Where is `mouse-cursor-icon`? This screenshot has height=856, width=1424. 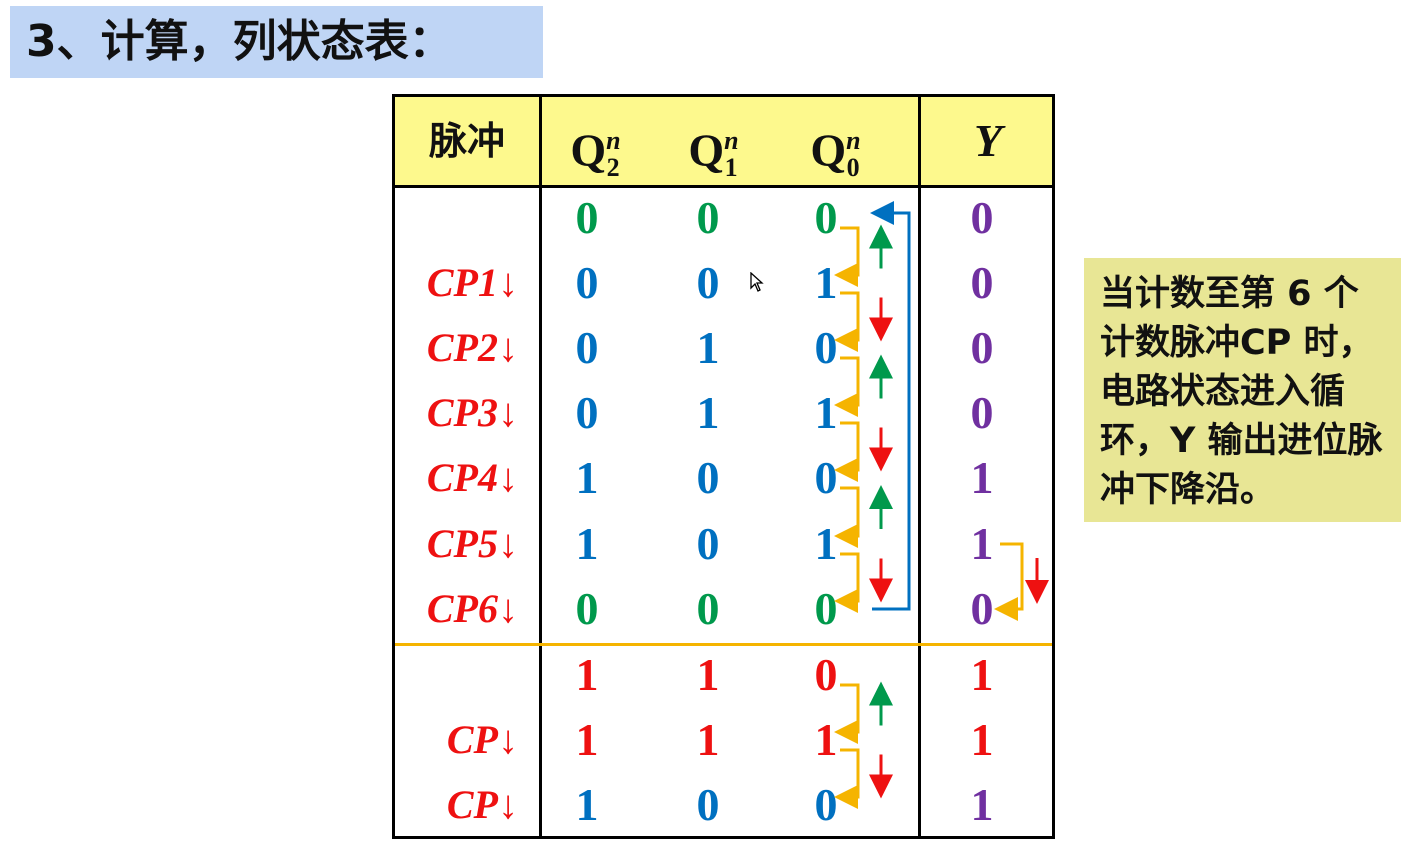 mouse-cursor-icon is located at coordinates (757, 282).